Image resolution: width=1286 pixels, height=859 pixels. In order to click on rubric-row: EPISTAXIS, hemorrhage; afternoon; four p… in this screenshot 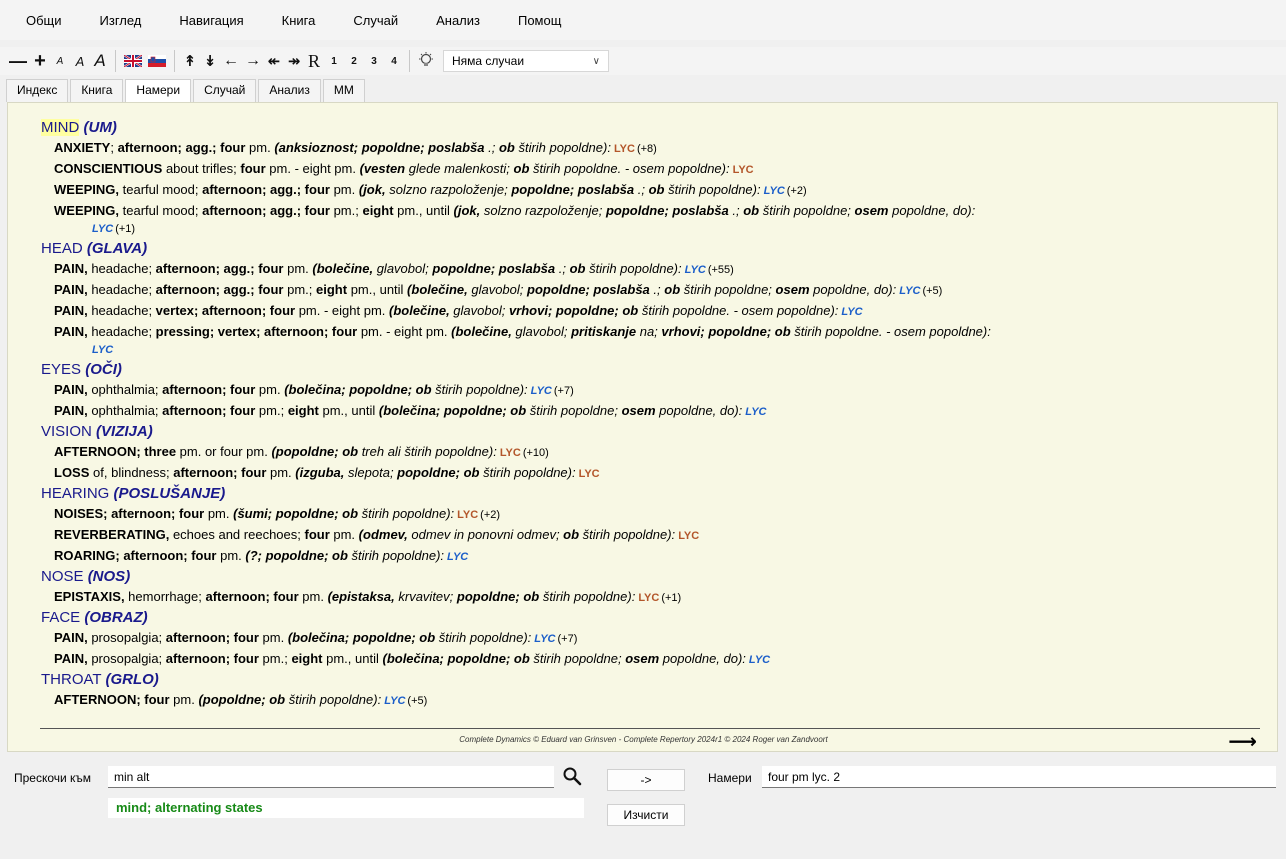, I will do `click(653, 597)`.